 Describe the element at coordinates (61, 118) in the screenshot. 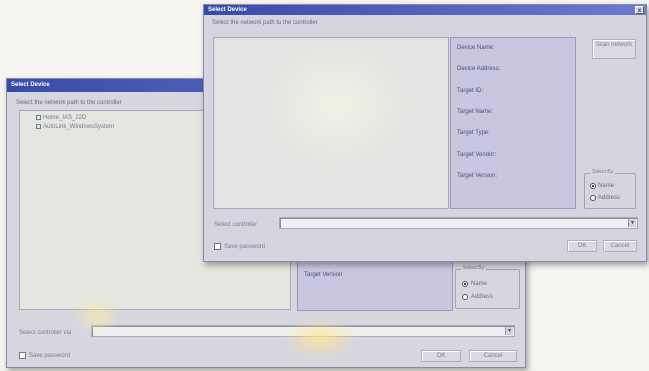

I see `back-tree-item-1: Home_IAS_22D` at that location.